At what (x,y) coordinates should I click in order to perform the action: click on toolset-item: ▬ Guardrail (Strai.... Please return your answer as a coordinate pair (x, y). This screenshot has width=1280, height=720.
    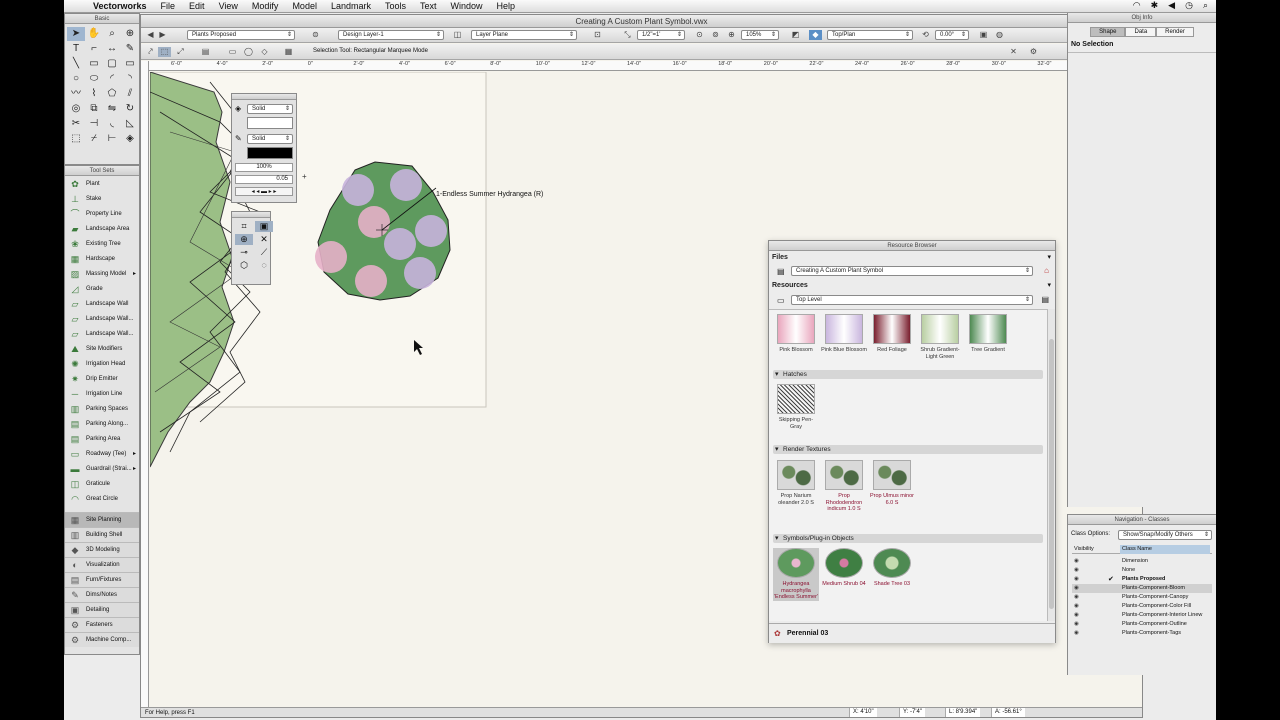
    Looking at the image, I should click on (102, 468).